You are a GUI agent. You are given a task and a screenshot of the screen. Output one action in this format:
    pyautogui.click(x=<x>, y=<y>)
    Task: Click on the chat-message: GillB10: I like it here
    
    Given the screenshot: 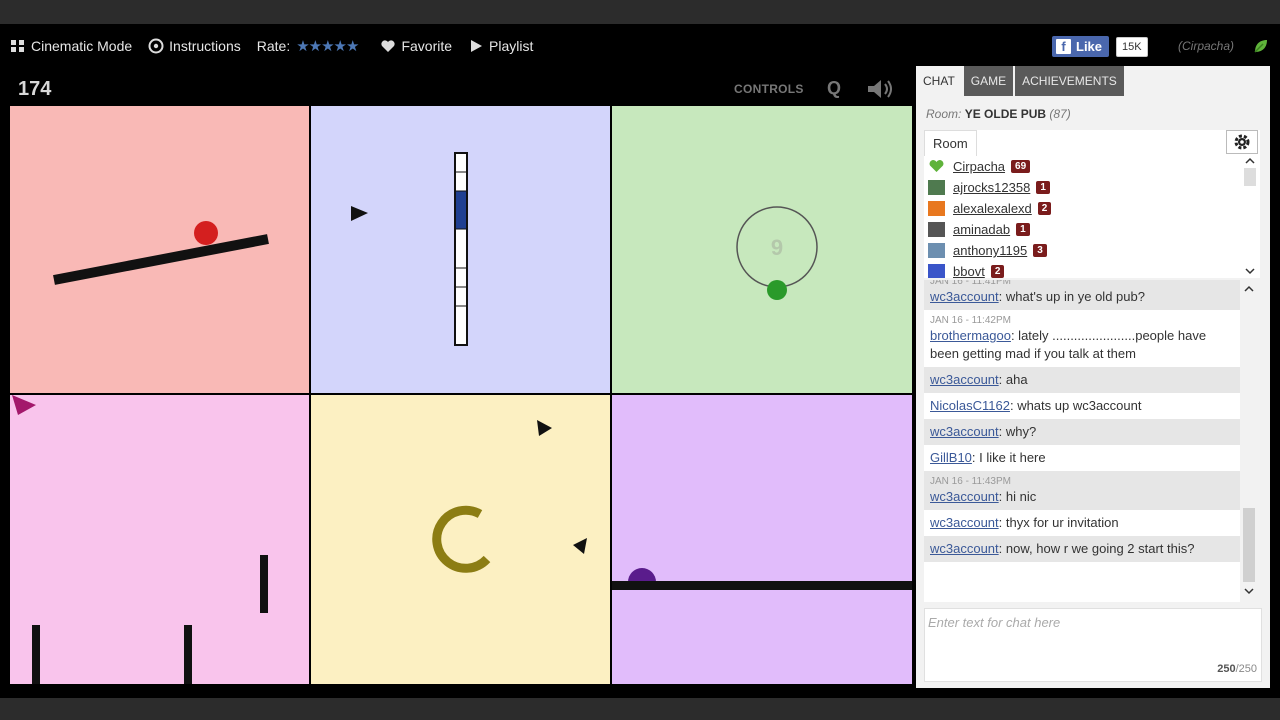 What is the action you would take?
    pyautogui.click(x=1082, y=458)
    